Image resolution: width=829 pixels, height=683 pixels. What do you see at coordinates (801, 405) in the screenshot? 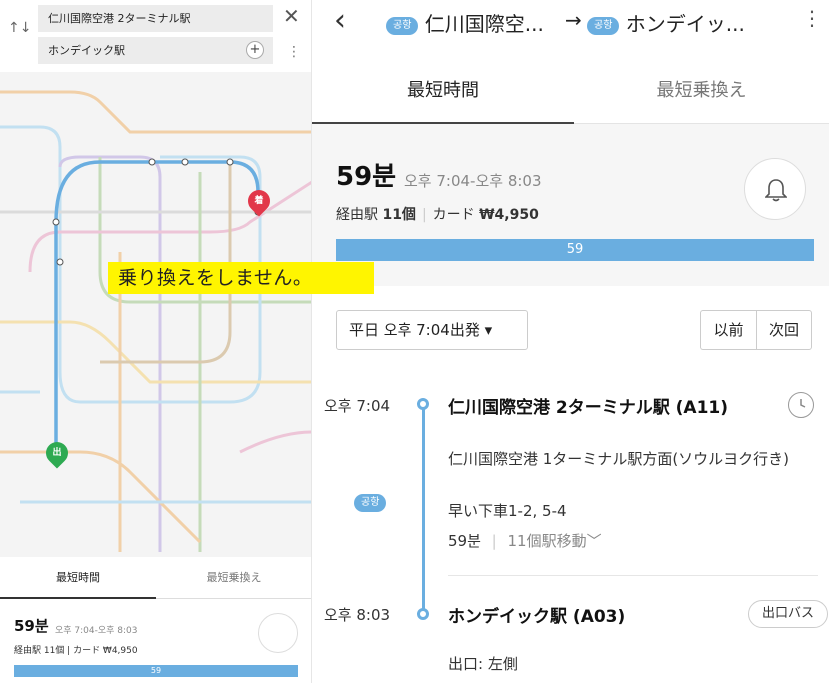
I see `clock-icon` at bounding box center [801, 405].